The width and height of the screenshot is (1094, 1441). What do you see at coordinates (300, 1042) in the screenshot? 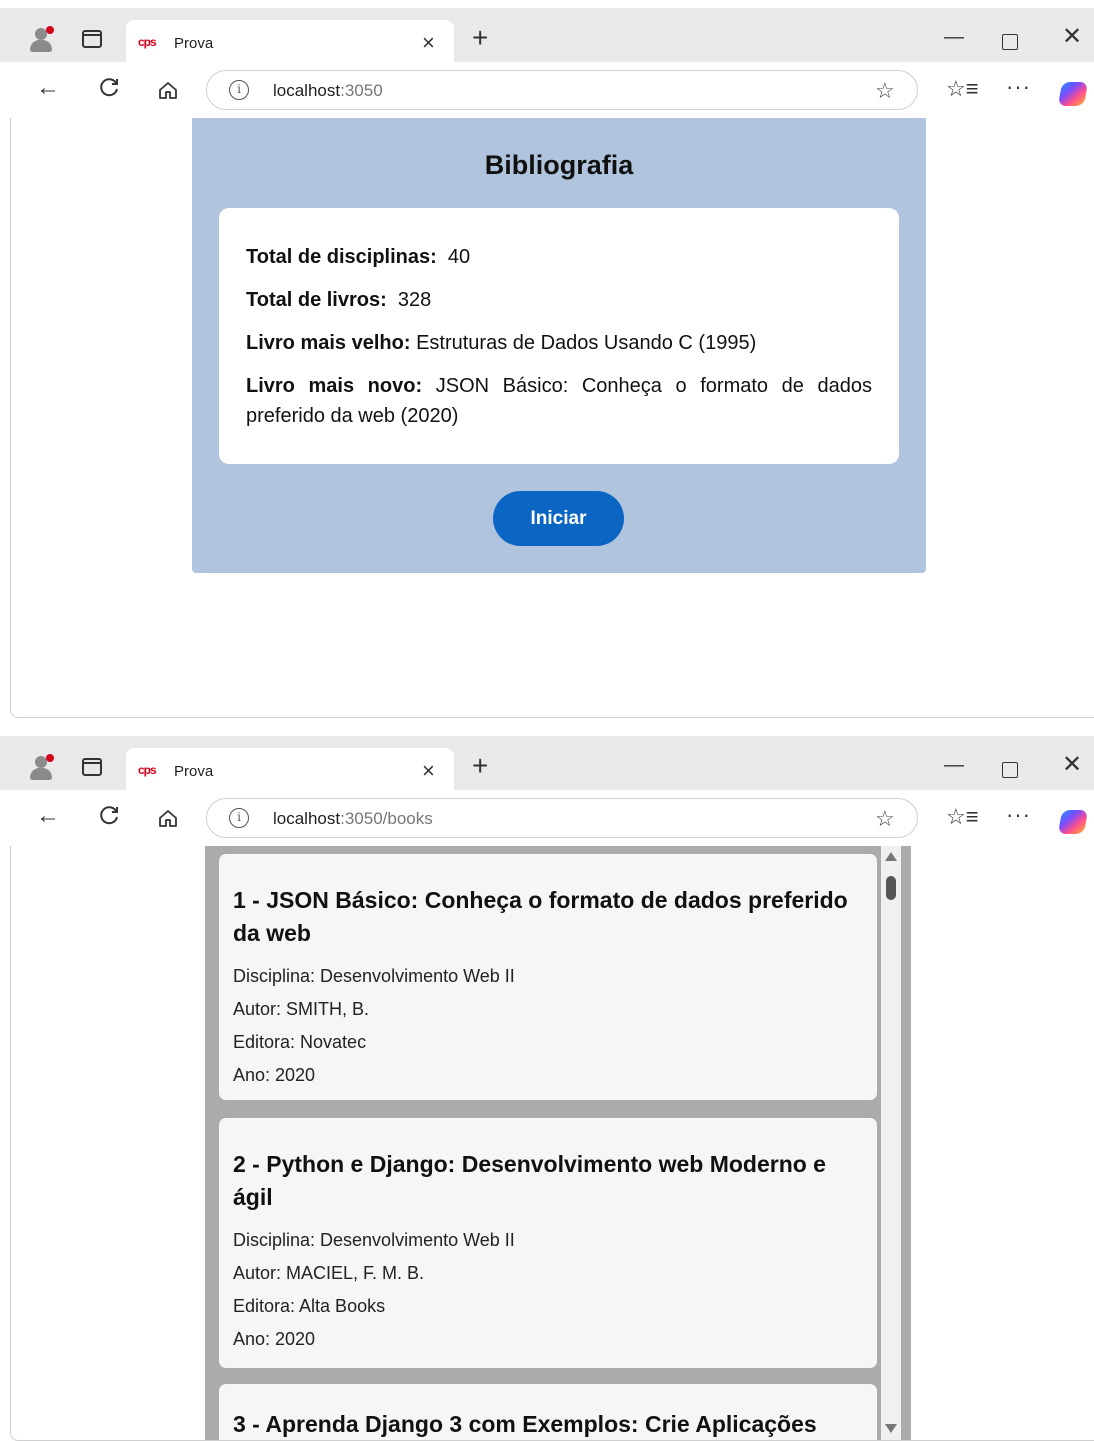
I see `book-editora: Editora: Novatec` at bounding box center [300, 1042].